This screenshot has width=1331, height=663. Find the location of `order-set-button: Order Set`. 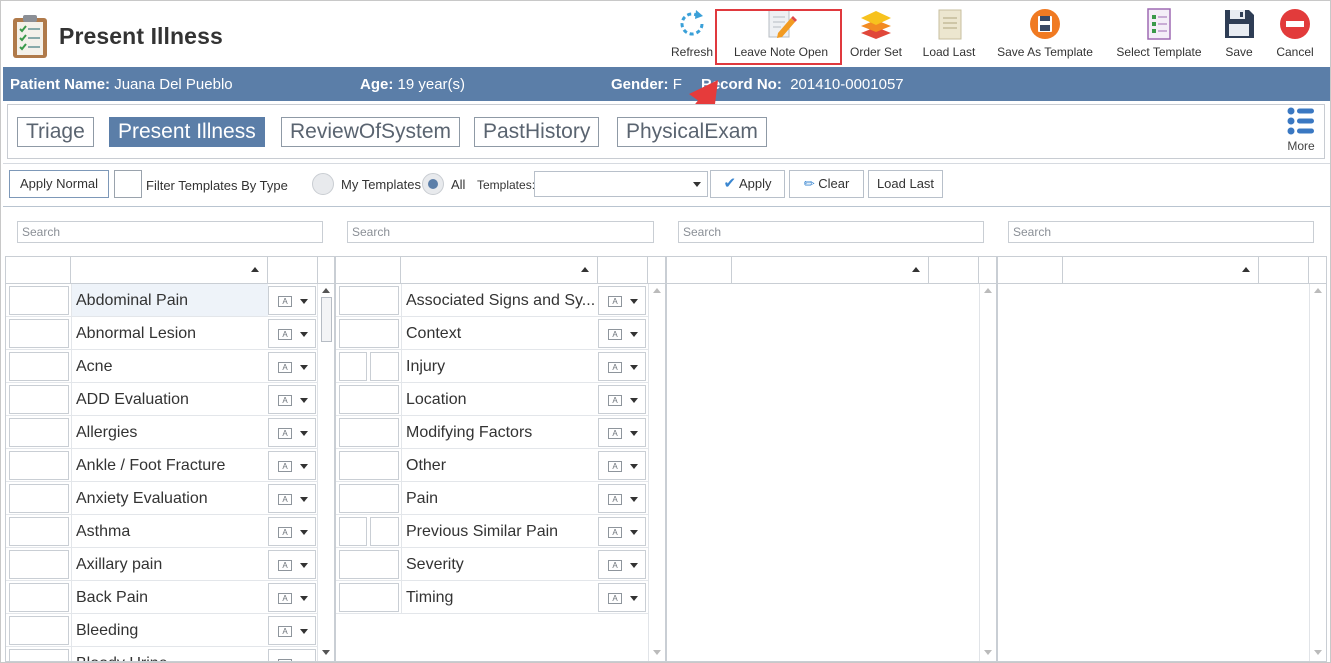

order-set-button: Order Set is located at coordinates (876, 36).